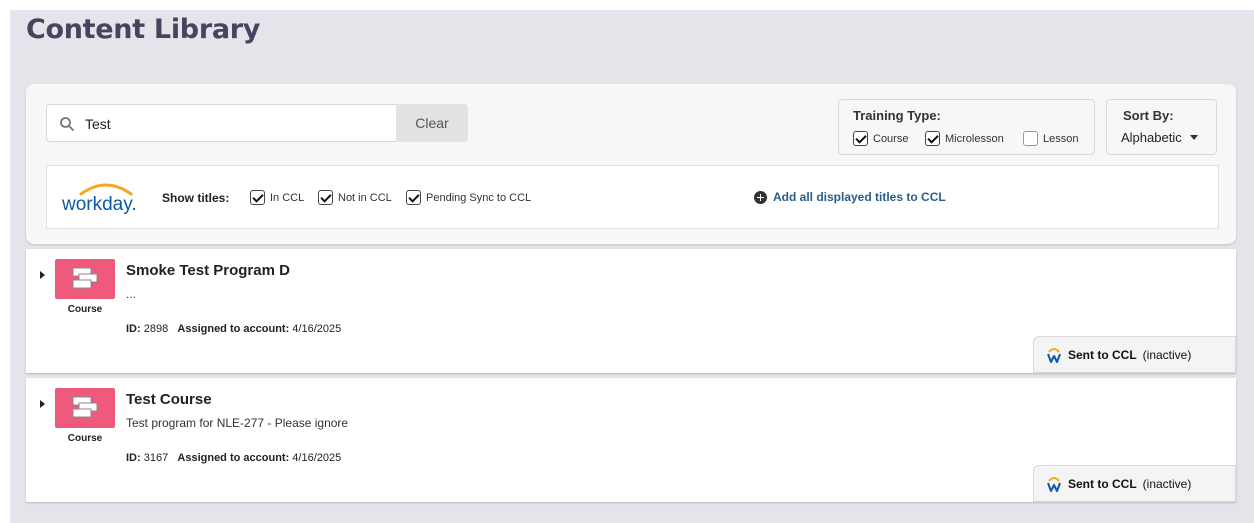 This screenshot has width=1254, height=523. What do you see at coordinates (99, 204) in the screenshot?
I see `svg-text: workday.` at bounding box center [99, 204].